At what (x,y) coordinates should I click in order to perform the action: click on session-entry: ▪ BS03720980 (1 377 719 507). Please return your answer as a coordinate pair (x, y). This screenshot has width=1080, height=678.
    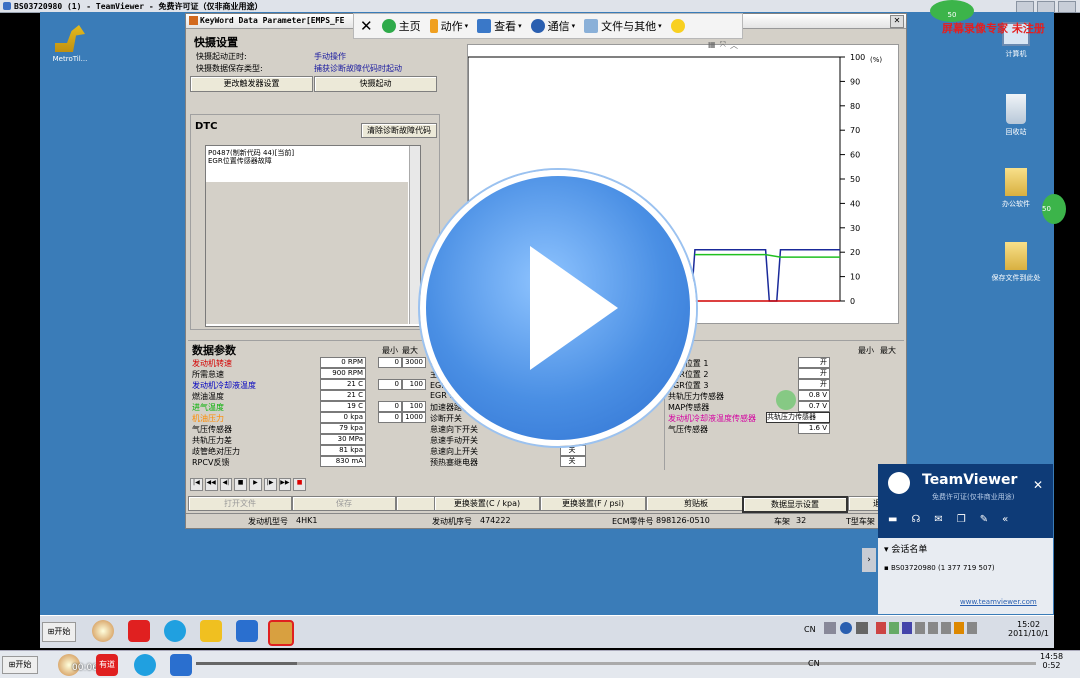
    Looking at the image, I should click on (939, 568).